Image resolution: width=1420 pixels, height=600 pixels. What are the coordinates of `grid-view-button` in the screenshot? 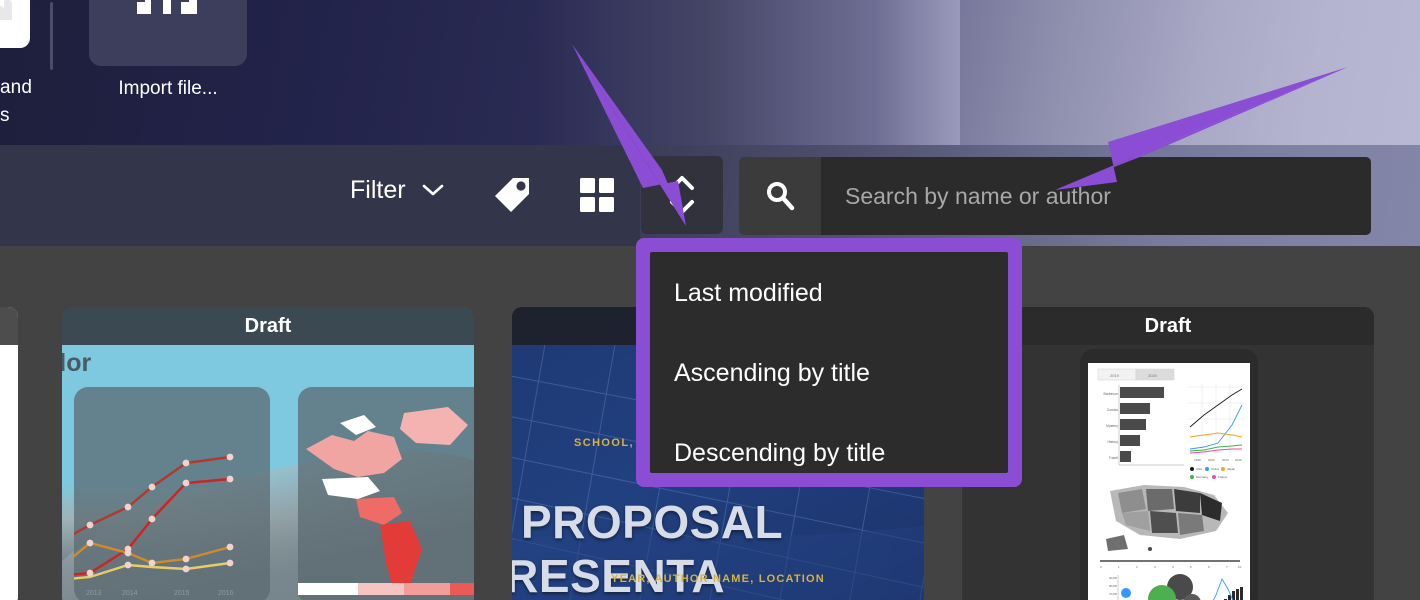 It's located at (597, 195).